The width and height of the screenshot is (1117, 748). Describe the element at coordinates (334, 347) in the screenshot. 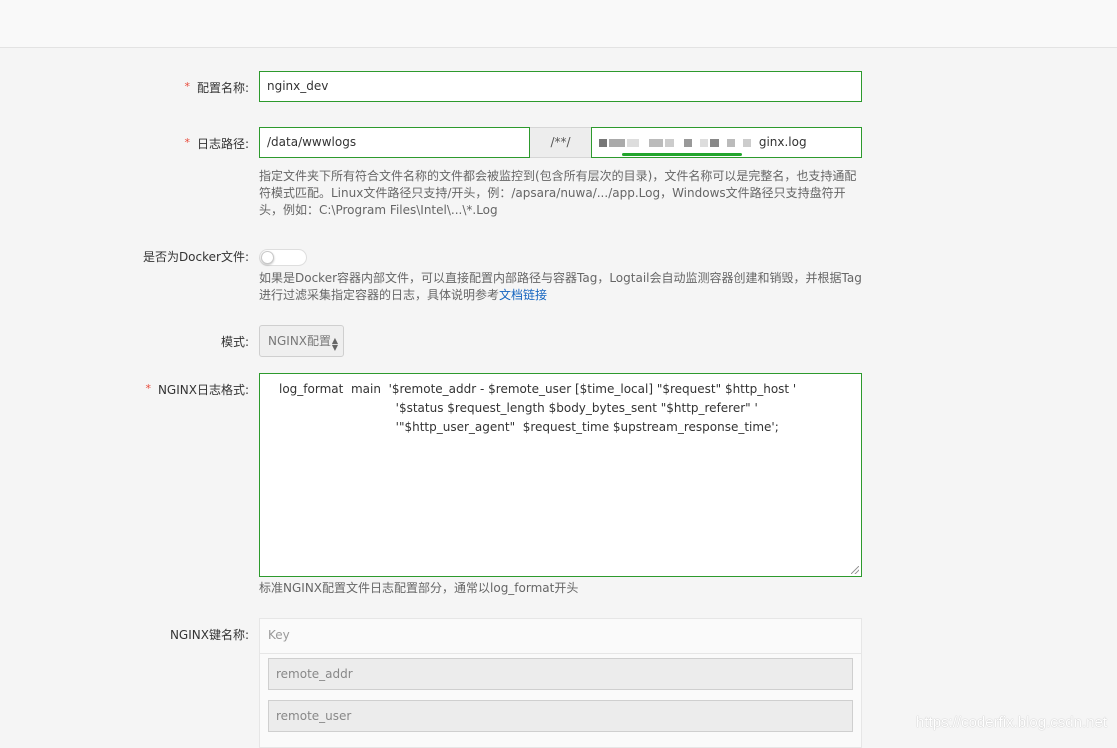

I see `select-down-arrow-icon: ▼` at that location.